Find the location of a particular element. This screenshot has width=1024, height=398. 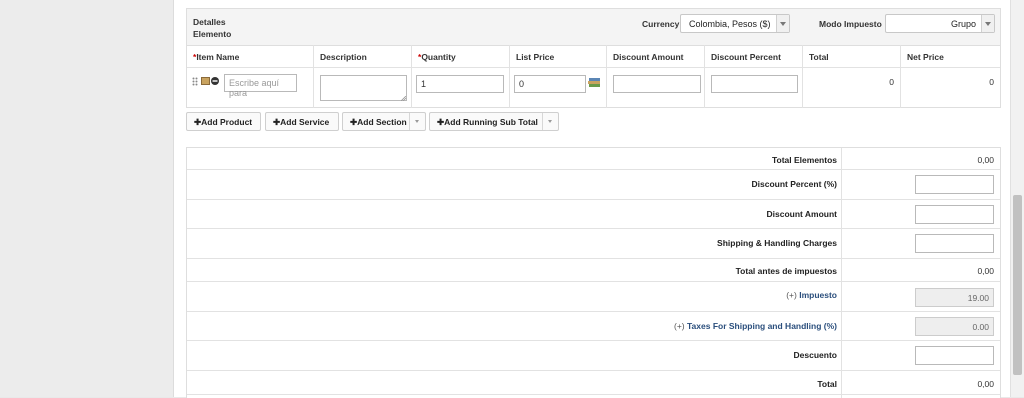

description-cell is located at coordinates (363, 88).